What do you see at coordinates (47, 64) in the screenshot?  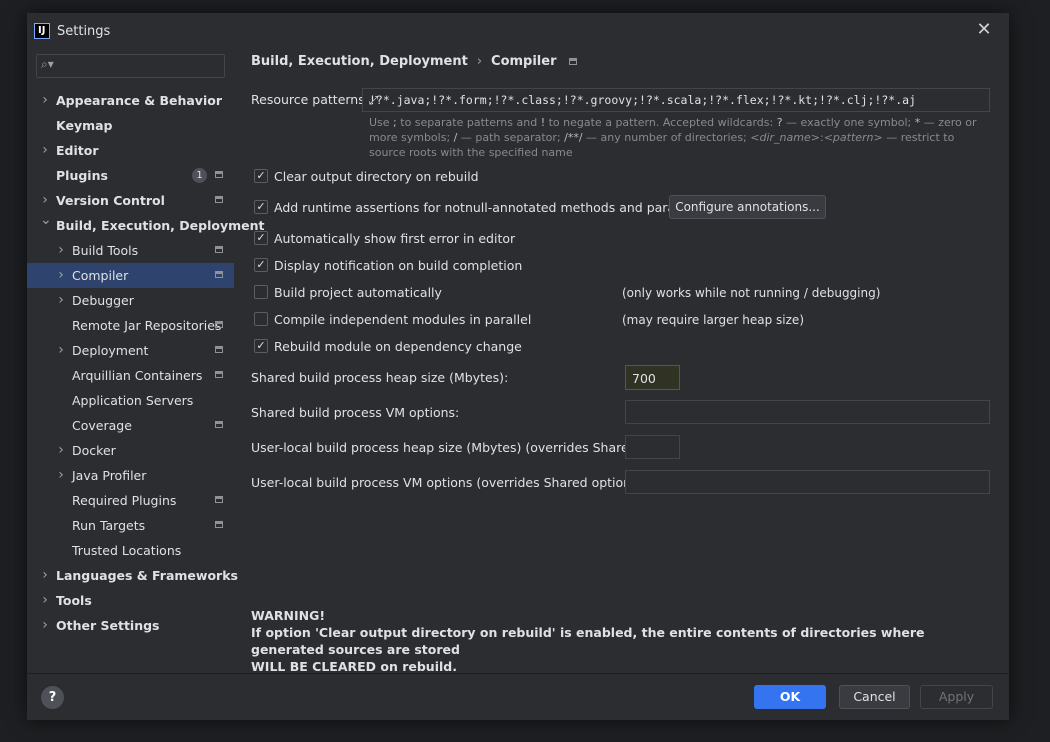 I see `search-icon: ⌕▾` at bounding box center [47, 64].